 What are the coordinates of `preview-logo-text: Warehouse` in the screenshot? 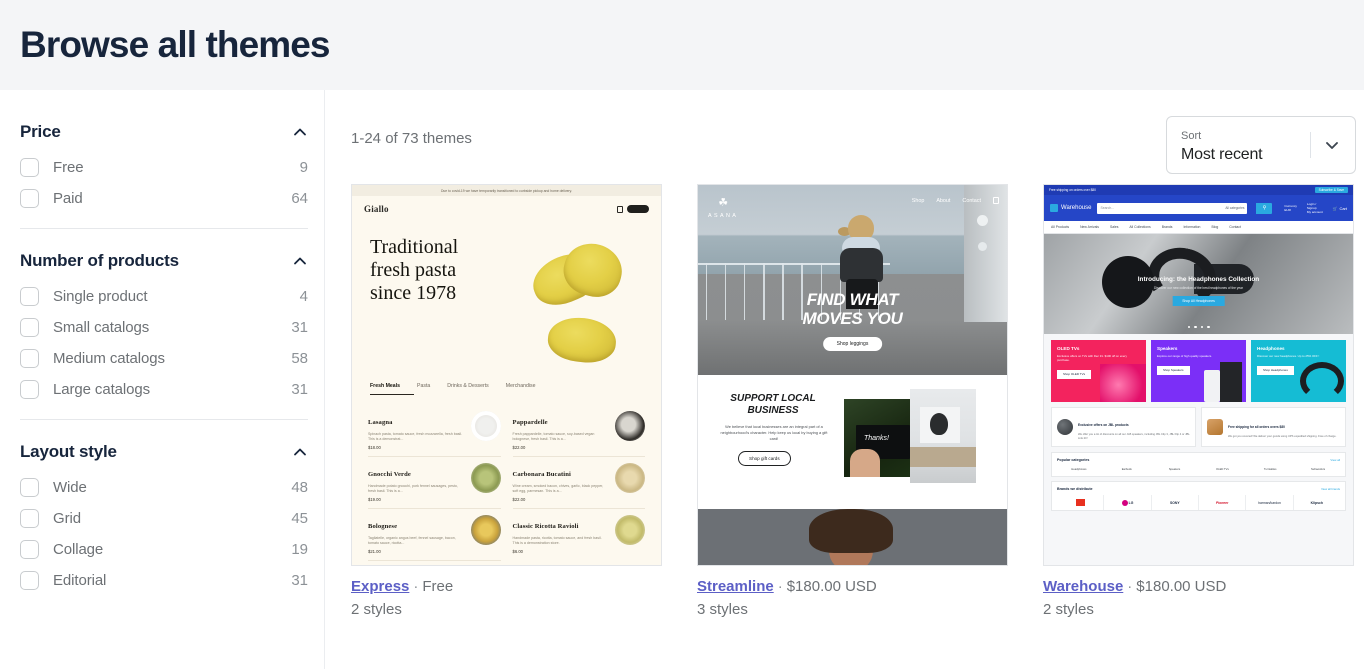 It's located at (1076, 208).